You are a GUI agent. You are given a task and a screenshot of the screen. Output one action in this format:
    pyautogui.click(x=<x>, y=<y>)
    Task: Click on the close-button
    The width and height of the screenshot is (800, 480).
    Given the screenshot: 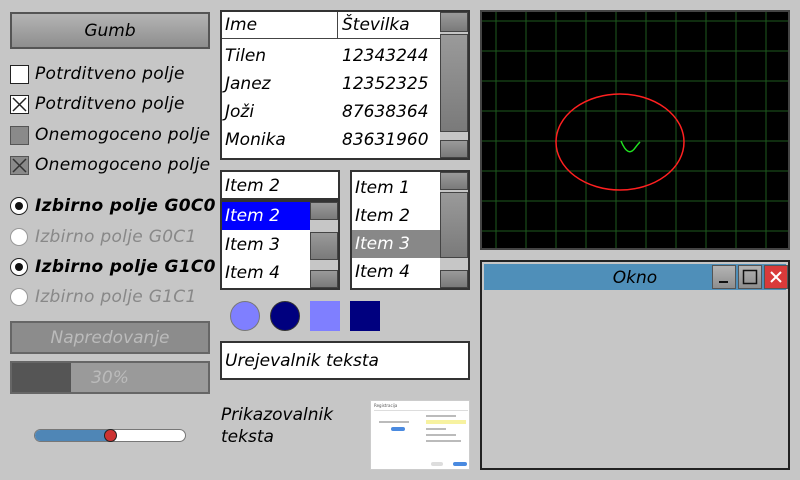 What is the action you would take?
    pyautogui.click(x=776, y=277)
    